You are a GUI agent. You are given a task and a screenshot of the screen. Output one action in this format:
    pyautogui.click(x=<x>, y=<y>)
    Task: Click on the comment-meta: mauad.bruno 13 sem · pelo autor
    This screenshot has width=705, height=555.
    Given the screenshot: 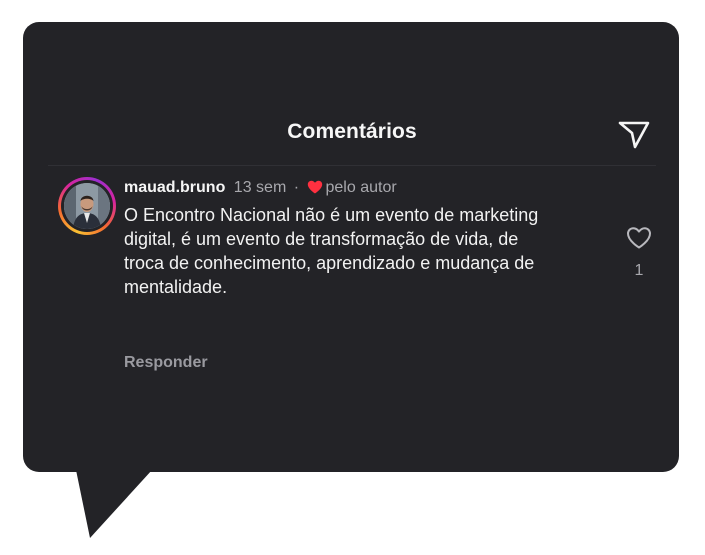 What is the action you would take?
    pyautogui.click(x=260, y=189)
    